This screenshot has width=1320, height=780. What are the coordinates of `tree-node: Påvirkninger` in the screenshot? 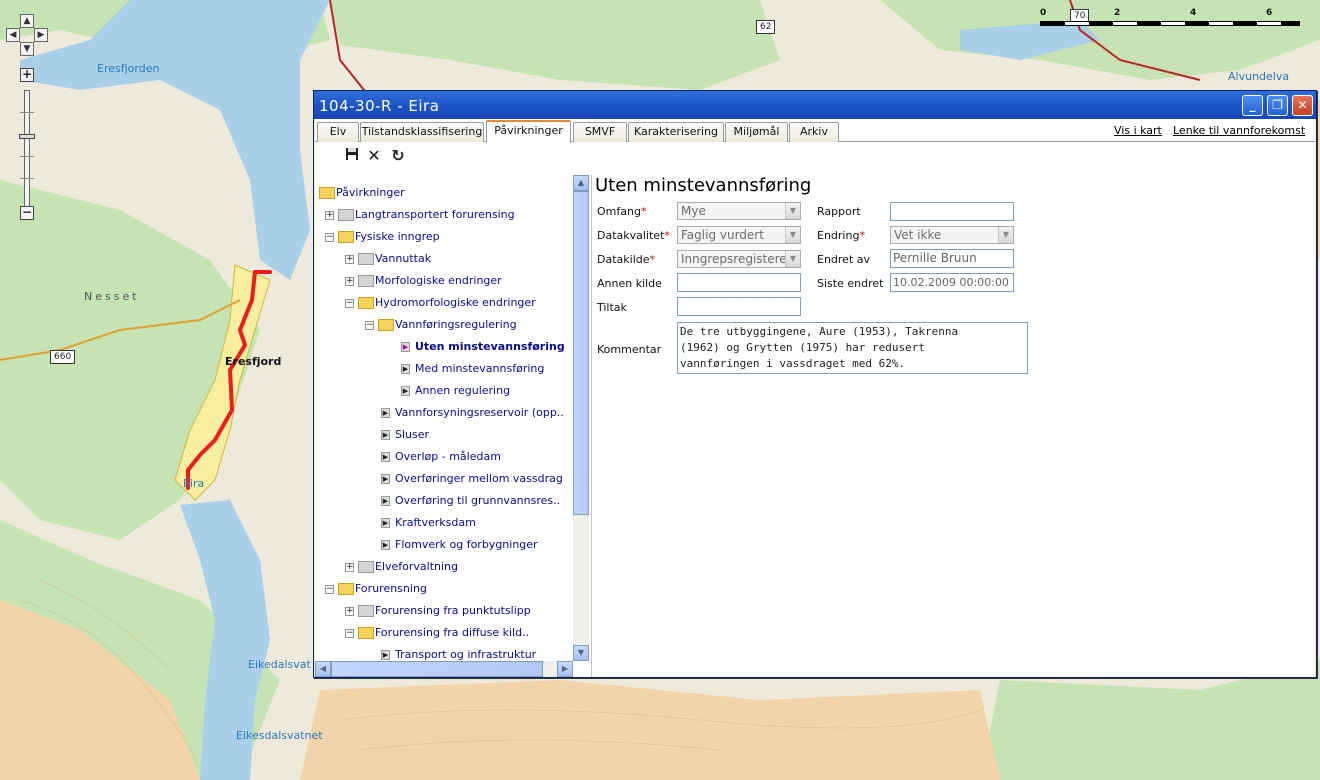 It's located at (362, 193).